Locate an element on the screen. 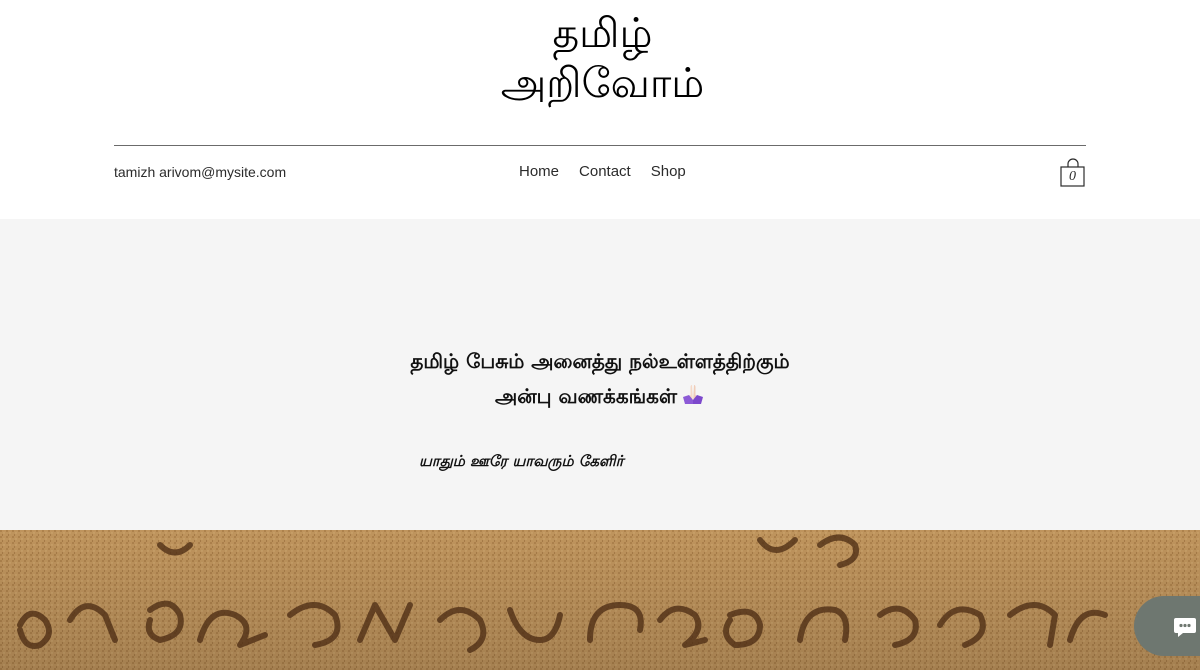 Image resolution: width=1200 pixels, height=670 pixels. main-nav: Home Contact Shop is located at coordinates (602, 172).